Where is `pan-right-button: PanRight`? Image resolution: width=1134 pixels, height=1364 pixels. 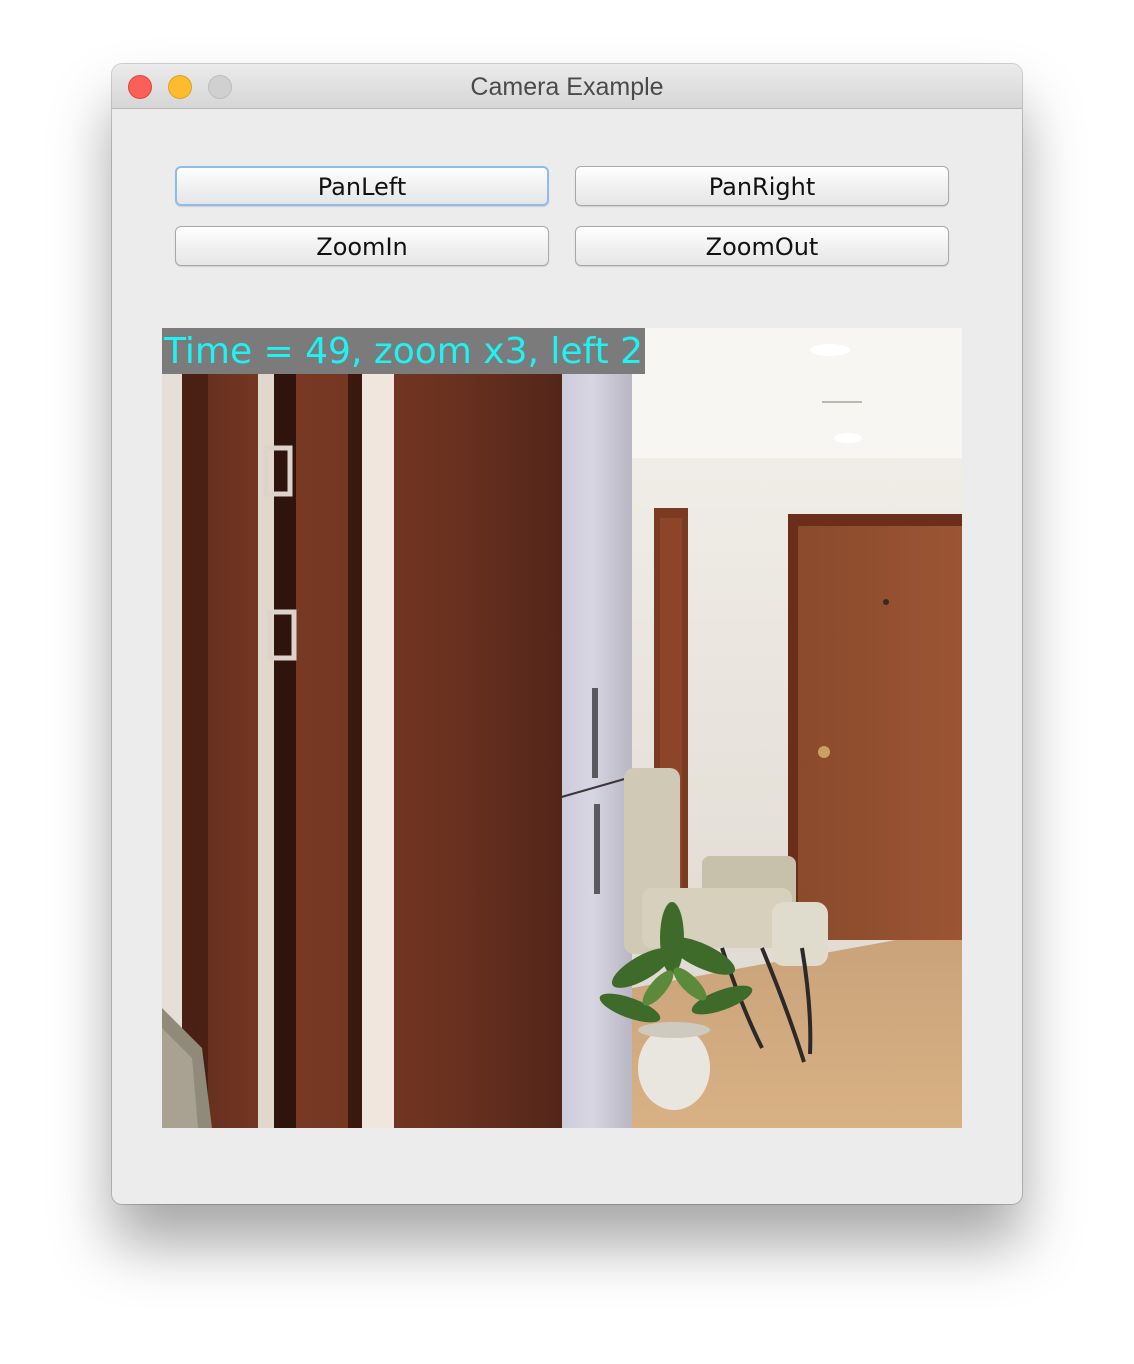
pan-right-button: PanRight is located at coordinates (762, 186).